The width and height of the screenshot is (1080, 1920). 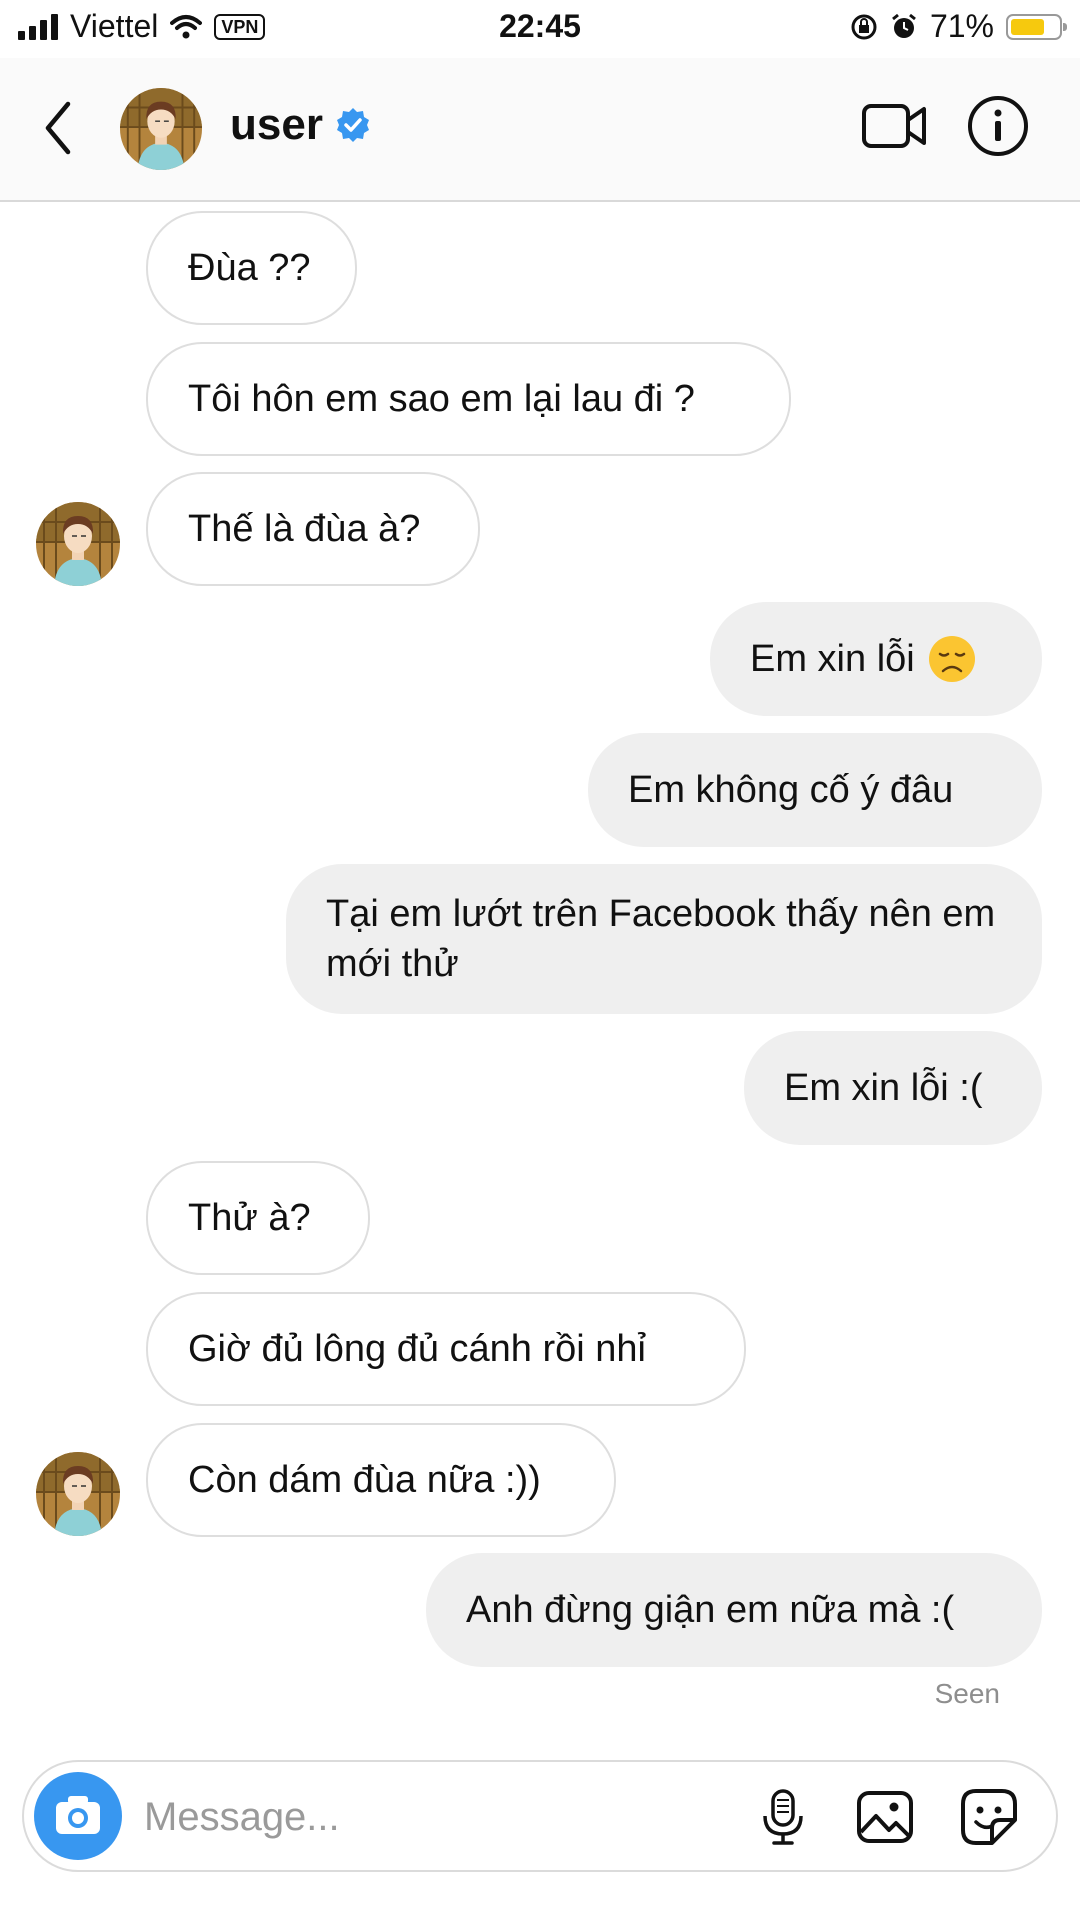 What do you see at coordinates (967, 1693) in the screenshot?
I see `seen-indicator: Seen` at bounding box center [967, 1693].